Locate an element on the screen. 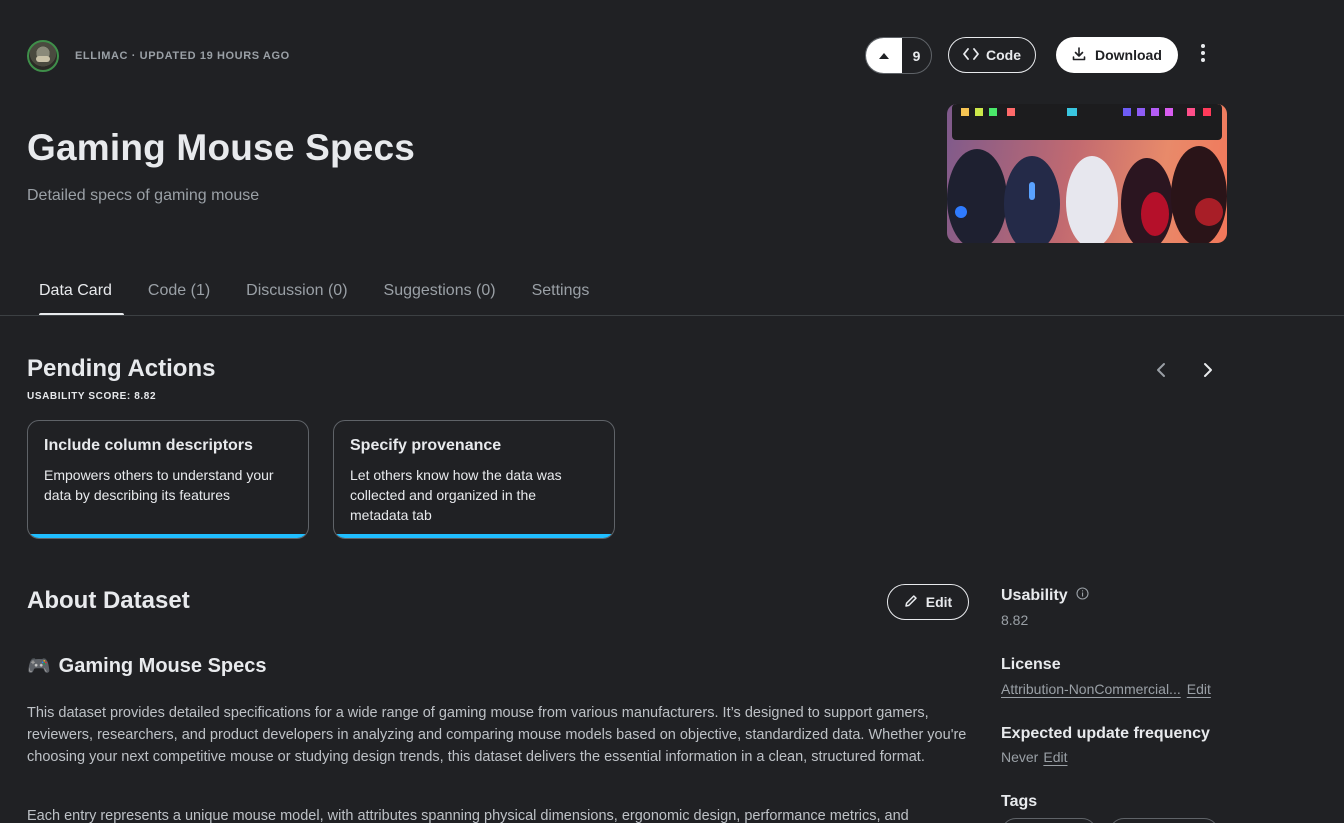  game-controller-icon: 🎮 is located at coordinates (39, 666).